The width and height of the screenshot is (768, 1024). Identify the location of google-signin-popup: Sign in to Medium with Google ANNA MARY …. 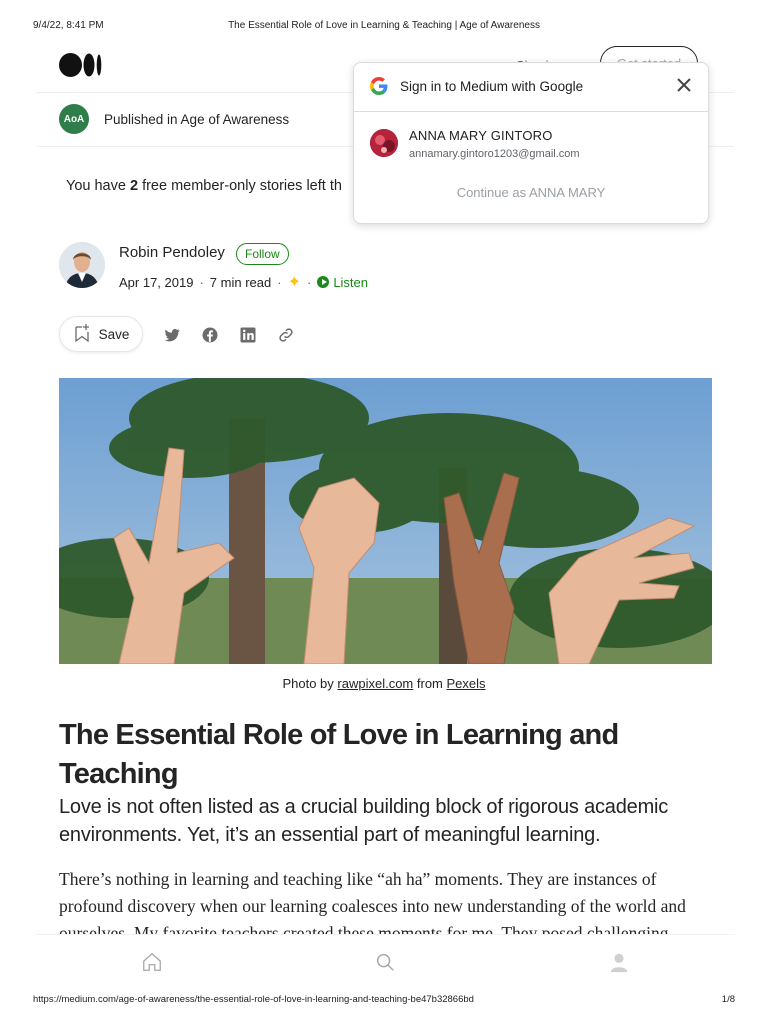
(531, 143).